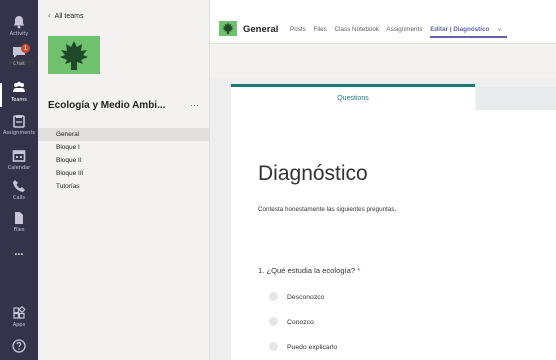  Describe the element at coordinates (353, 97) in the screenshot. I see `tab-questions: Questions` at that location.